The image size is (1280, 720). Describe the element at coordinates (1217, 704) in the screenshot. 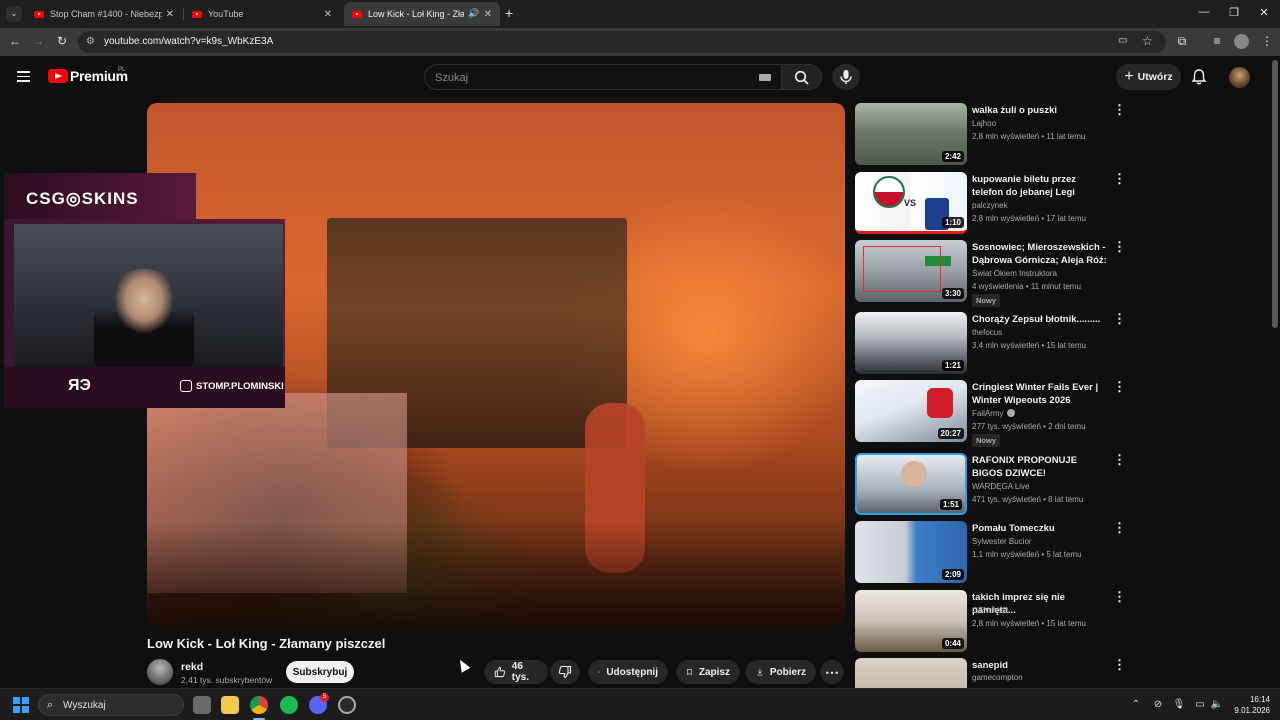

I see `volume-tray-icon: 🔈` at that location.